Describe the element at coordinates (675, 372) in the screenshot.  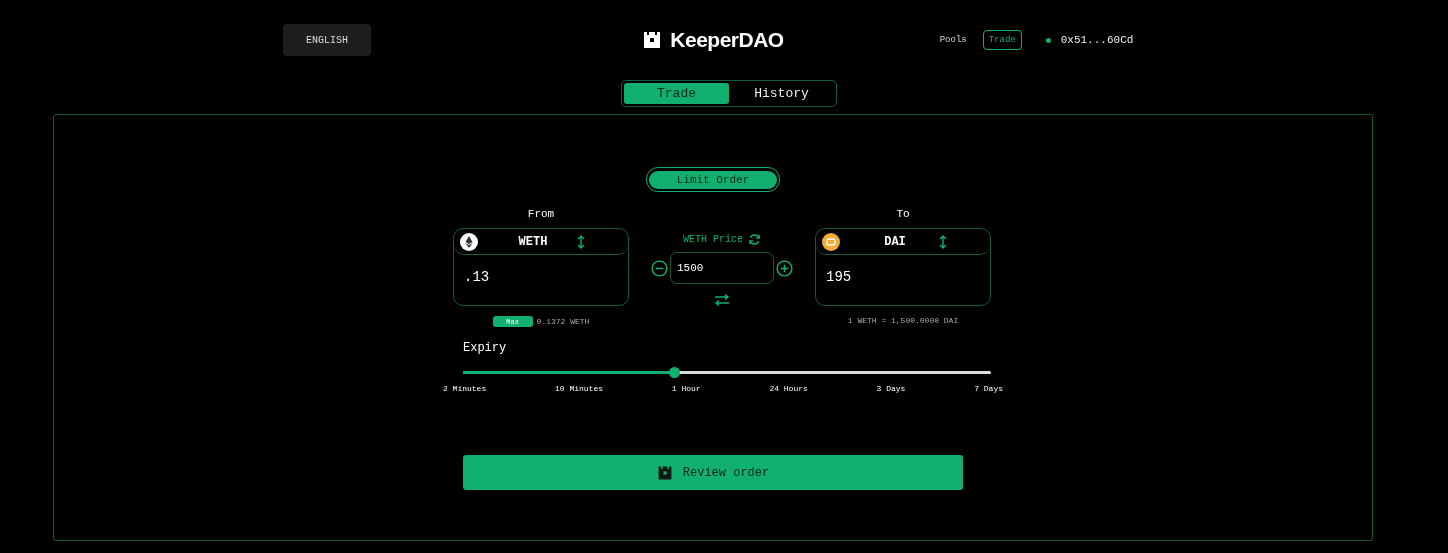
I see `slider-thumb` at that location.